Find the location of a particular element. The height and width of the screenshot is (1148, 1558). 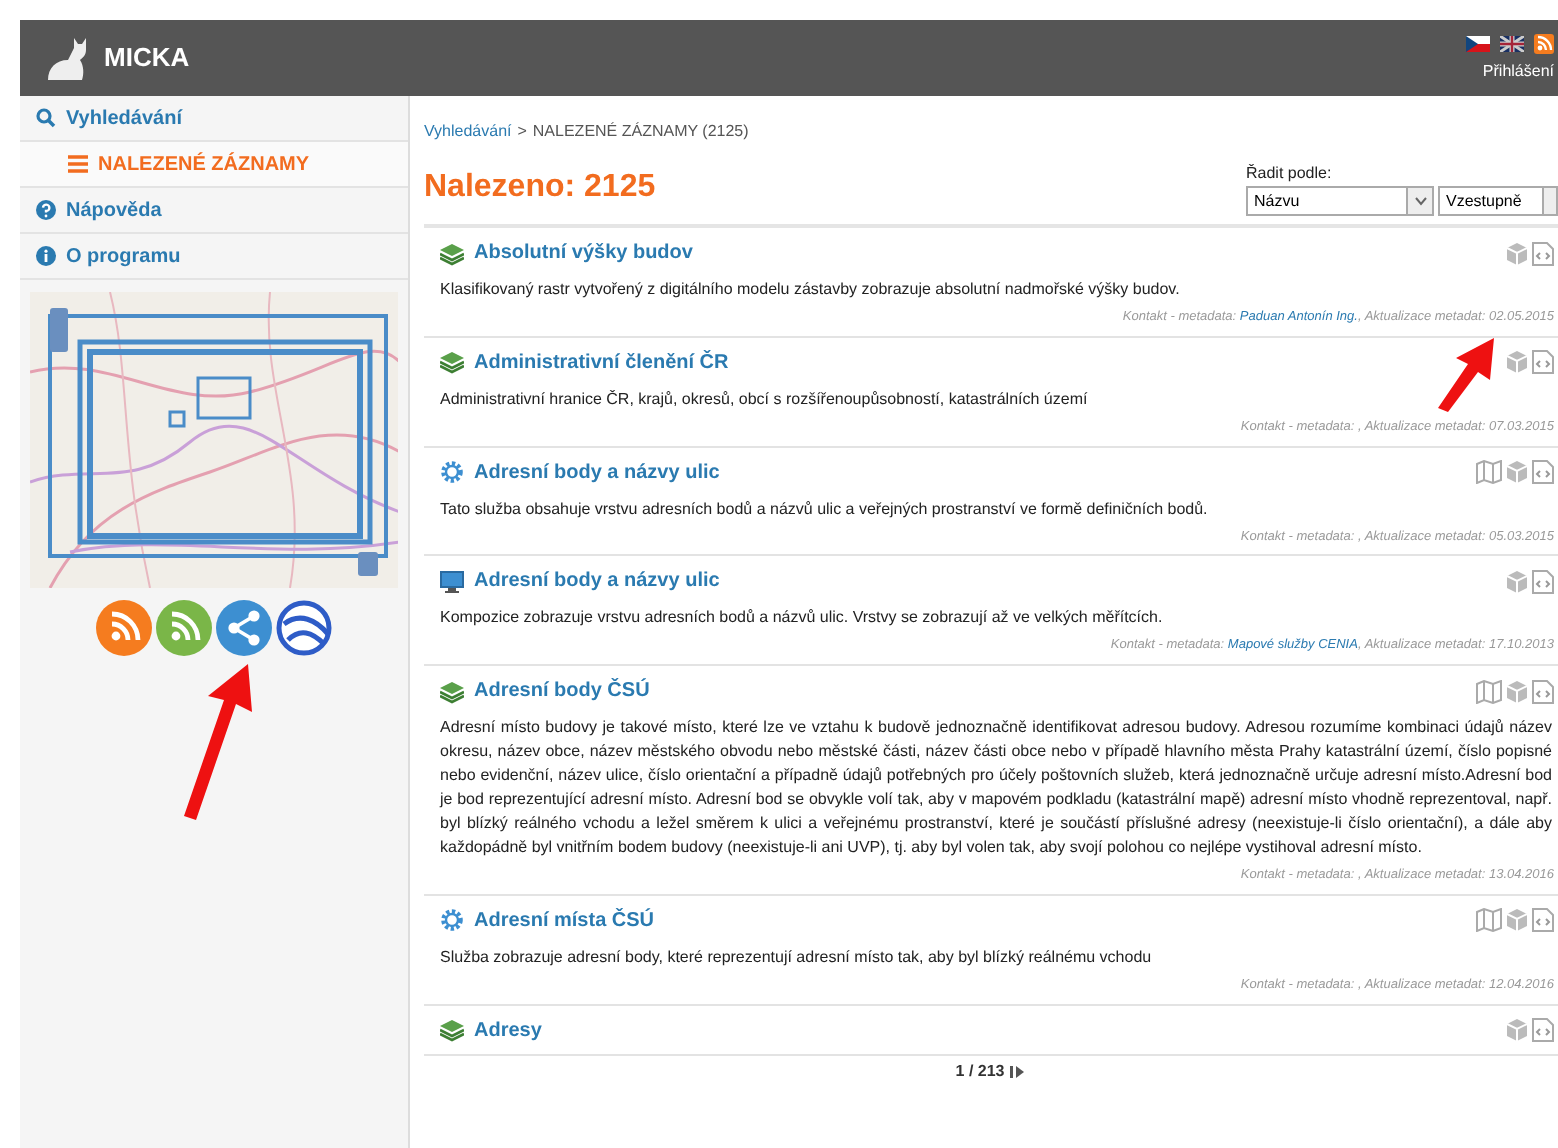

result-description: Tato služba obsahuje vrstvu adresních bodů a názvů ulic a veřejných prostranství ve formě definičních bodů. is located at coordinates (825, 509).